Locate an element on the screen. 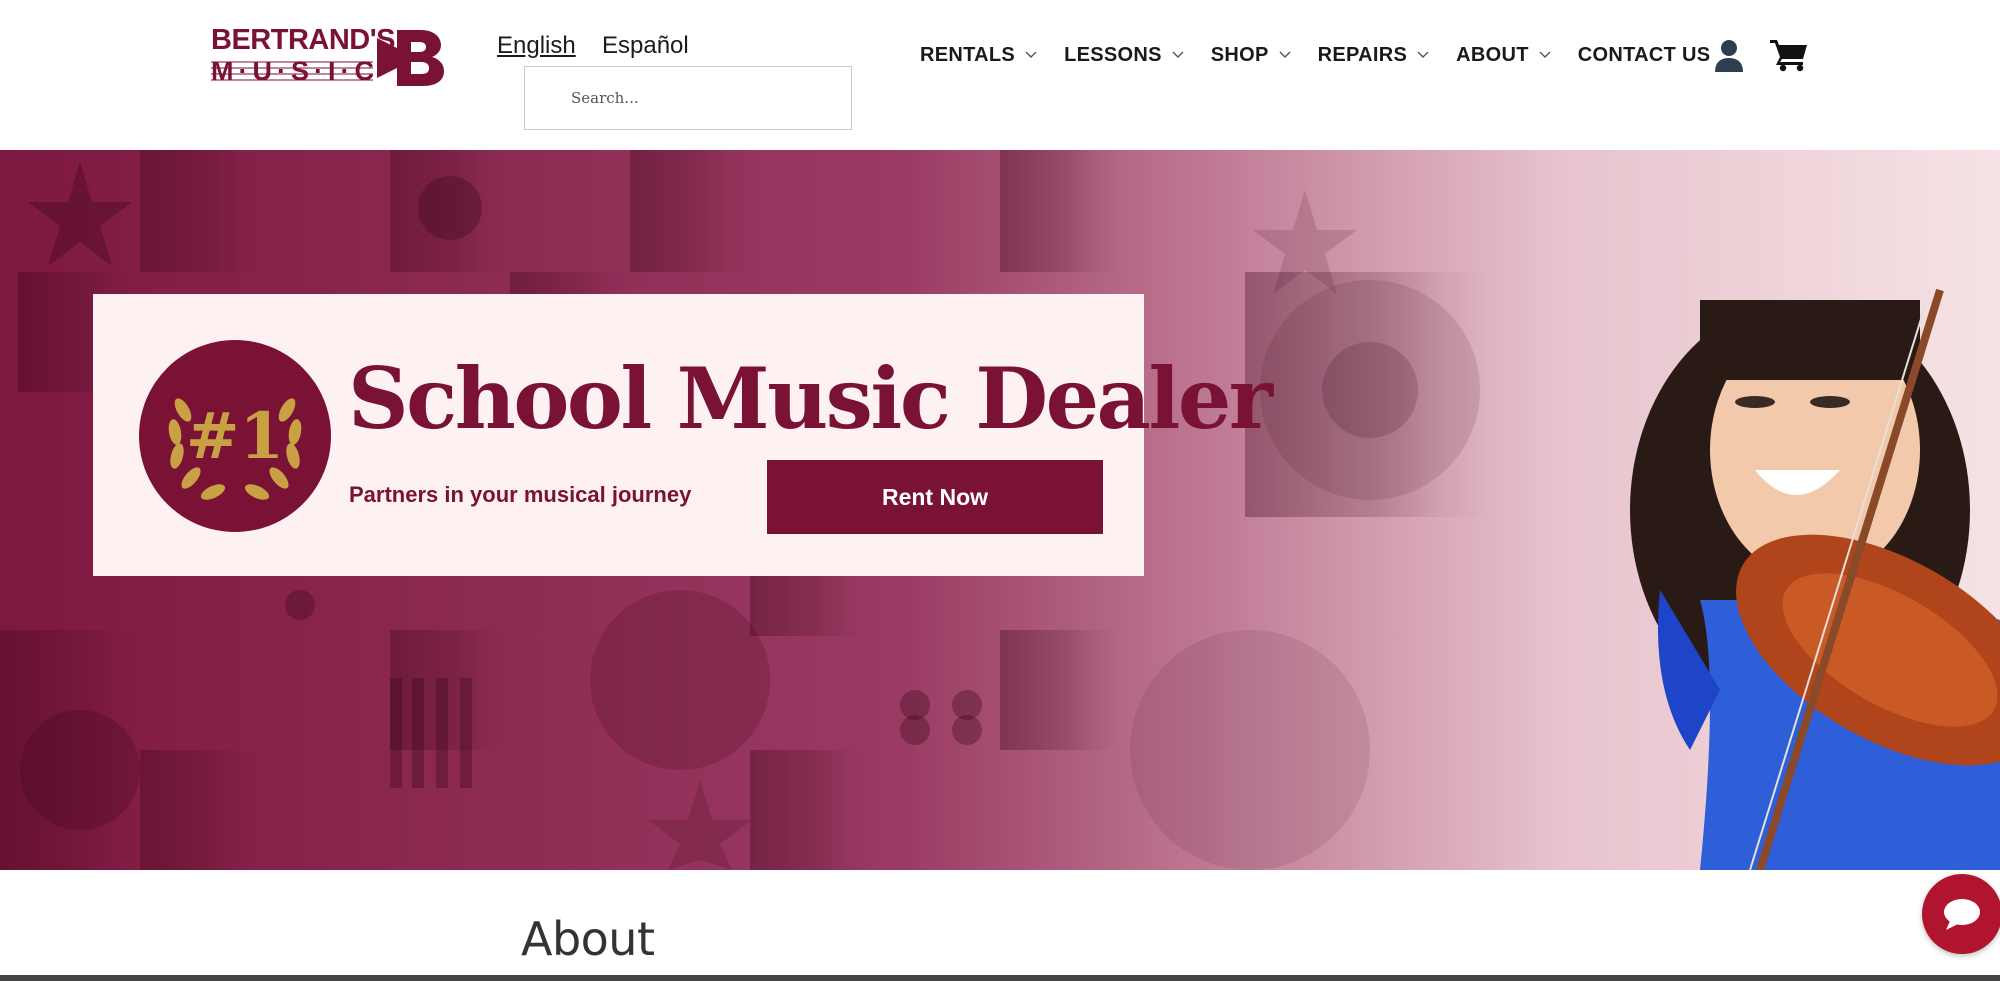  number-one-laurel-badge: #1 is located at coordinates (235, 436).